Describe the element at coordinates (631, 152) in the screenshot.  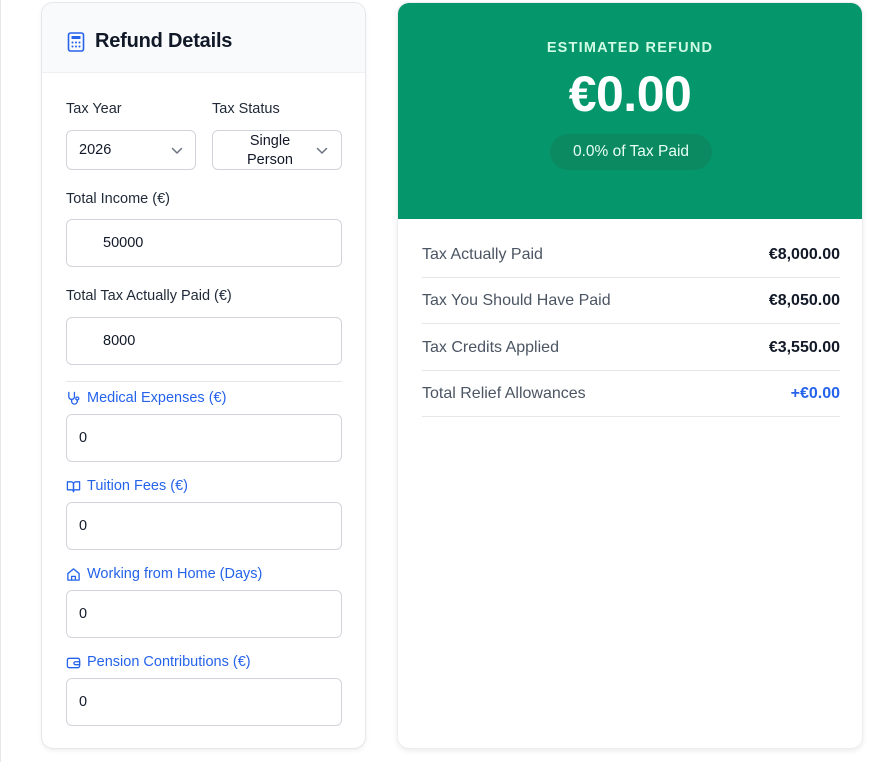
I see `refund-percent-badge: 0.0% of Tax Paid` at that location.